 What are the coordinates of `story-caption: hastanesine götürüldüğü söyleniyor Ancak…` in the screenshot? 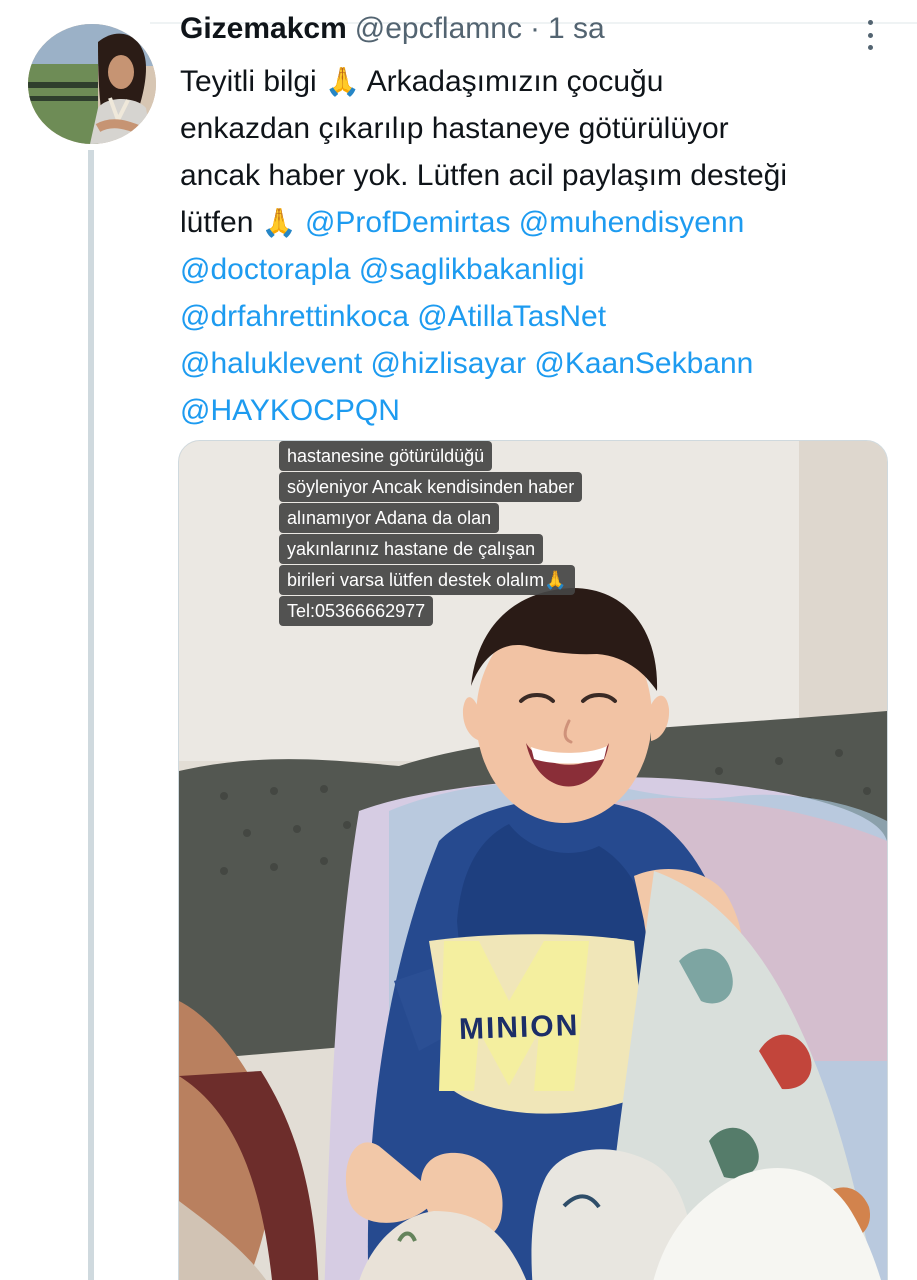 It's located at (449, 534).